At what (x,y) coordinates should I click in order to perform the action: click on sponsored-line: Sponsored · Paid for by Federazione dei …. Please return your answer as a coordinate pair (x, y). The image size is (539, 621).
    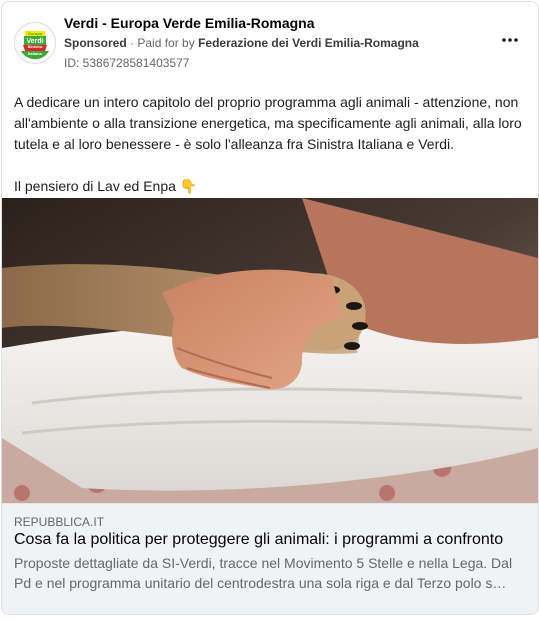
    Looking at the image, I should click on (241, 43).